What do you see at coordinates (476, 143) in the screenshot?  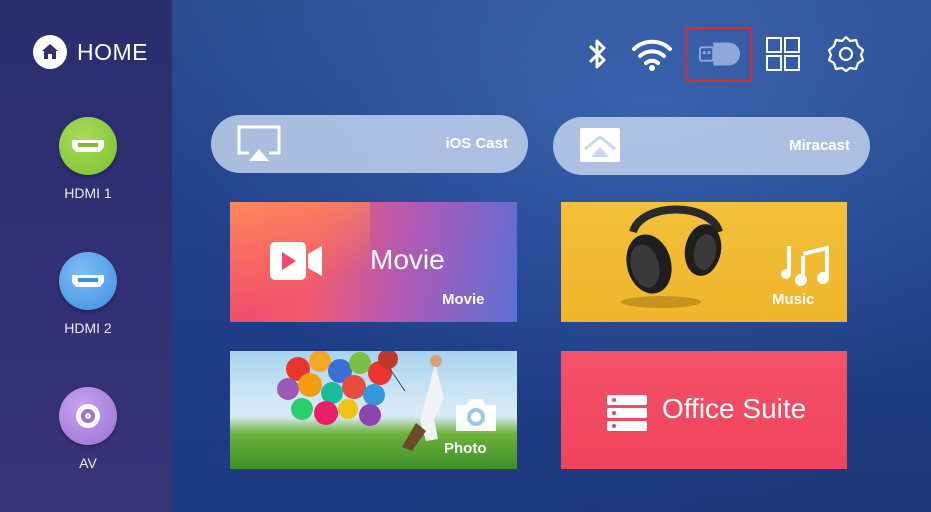 I see `ios-cast-label: iOS Cast` at bounding box center [476, 143].